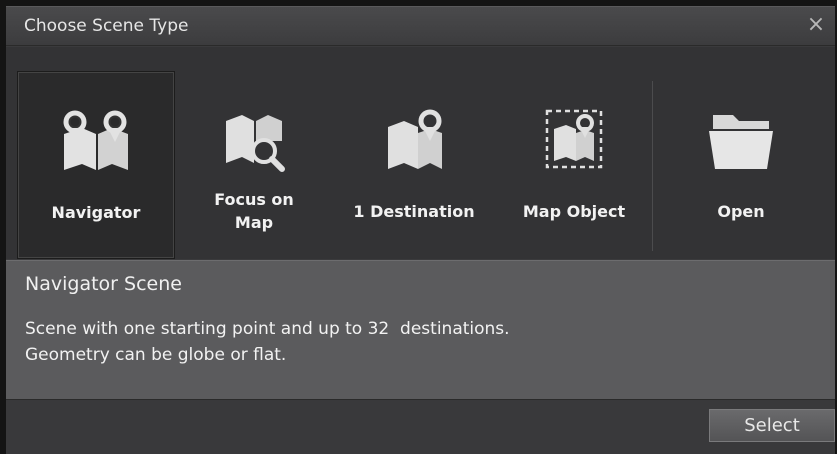  I want to click on select-button: Select, so click(772, 425).